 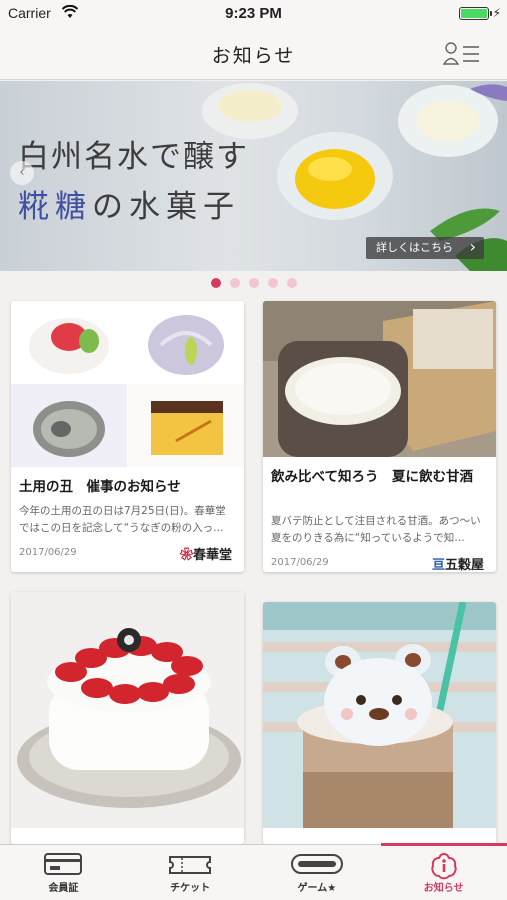 I want to click on tab-ticket: チケット, so click(x=190, y=872).